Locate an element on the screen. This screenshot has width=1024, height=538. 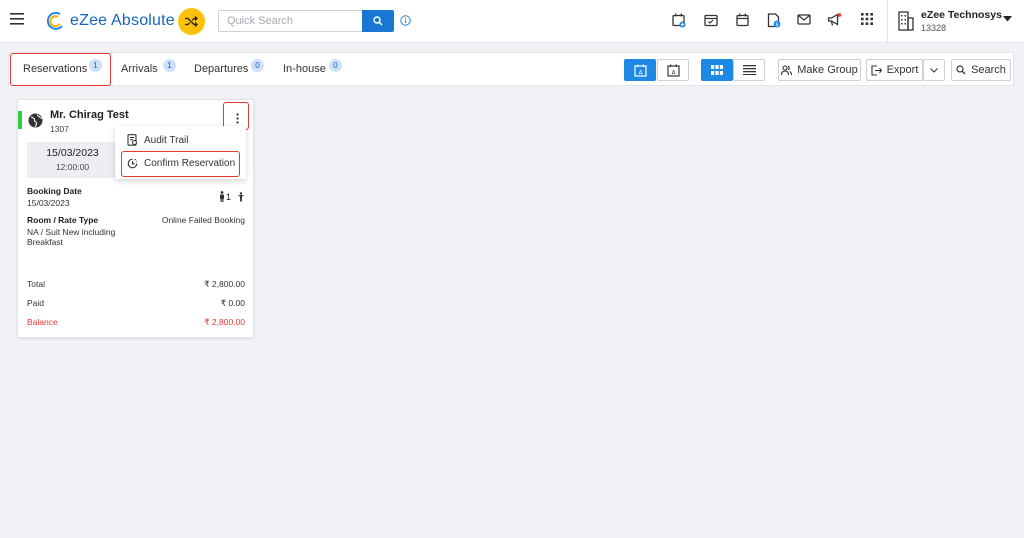
paid-amount: ₹ 0.00 is located at coordinates (232, 303).